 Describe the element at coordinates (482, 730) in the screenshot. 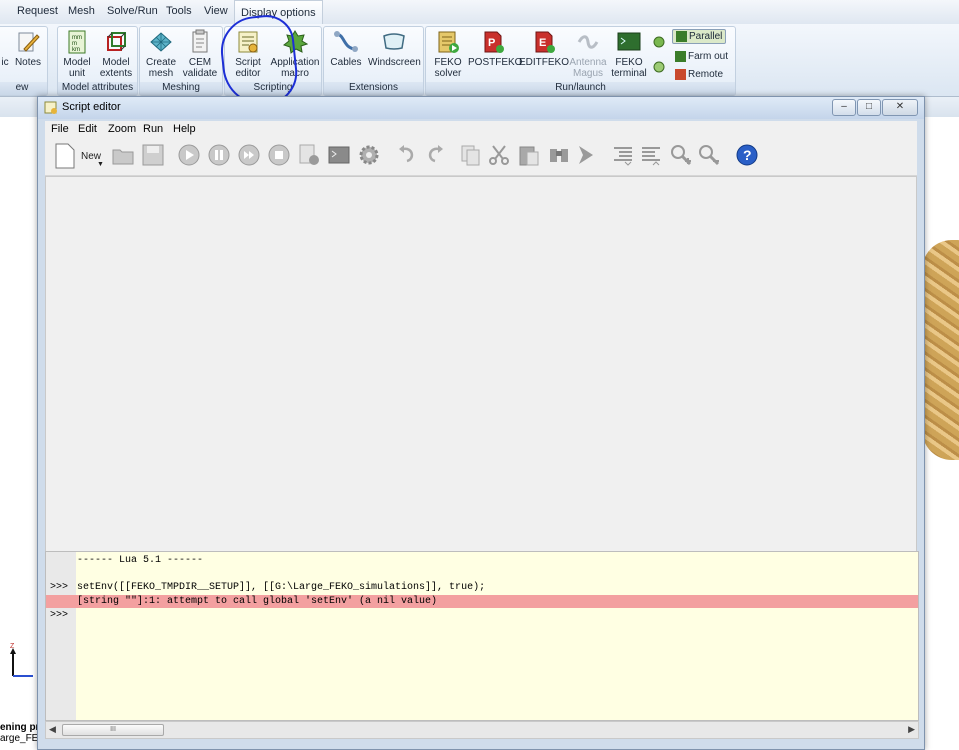

I see `horizontal-scrollbar: ◀ III ▶` at that location.